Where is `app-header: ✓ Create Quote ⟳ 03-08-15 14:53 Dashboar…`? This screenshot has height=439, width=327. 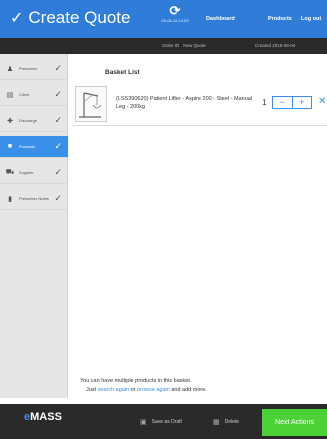
app-header: ✓ Create Quote ⟳ 03-08-15 14:53 Dashboar… is located at coordinates (163, 19).